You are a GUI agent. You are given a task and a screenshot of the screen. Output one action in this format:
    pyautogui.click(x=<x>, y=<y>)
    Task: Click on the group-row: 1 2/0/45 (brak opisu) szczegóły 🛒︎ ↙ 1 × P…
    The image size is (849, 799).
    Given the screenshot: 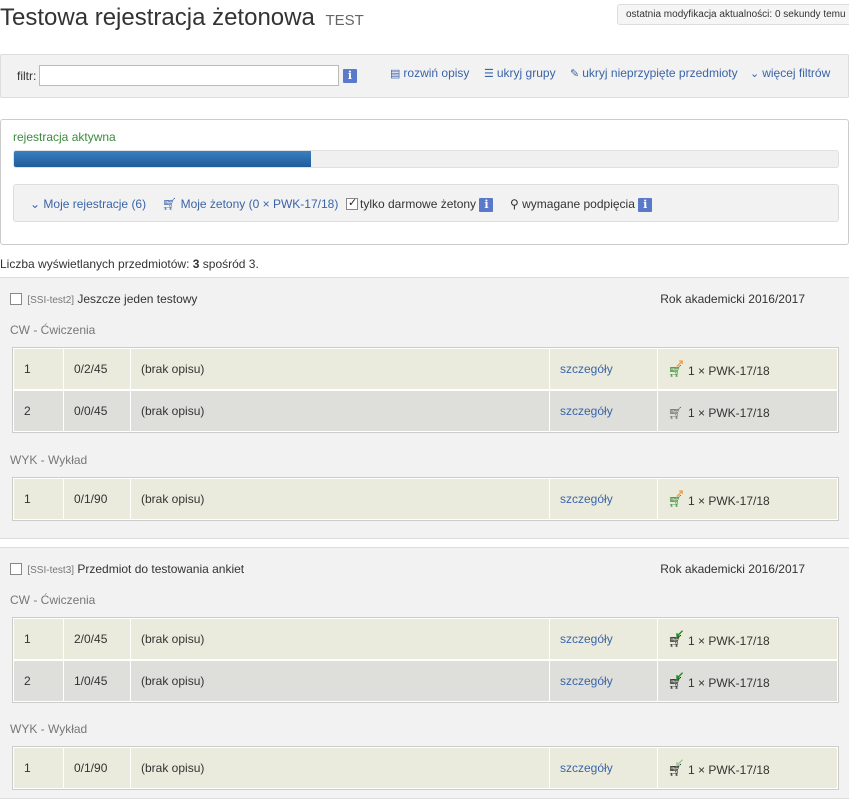 What is the action you would take?
    pyautogui.click(x=425, y=639)
    